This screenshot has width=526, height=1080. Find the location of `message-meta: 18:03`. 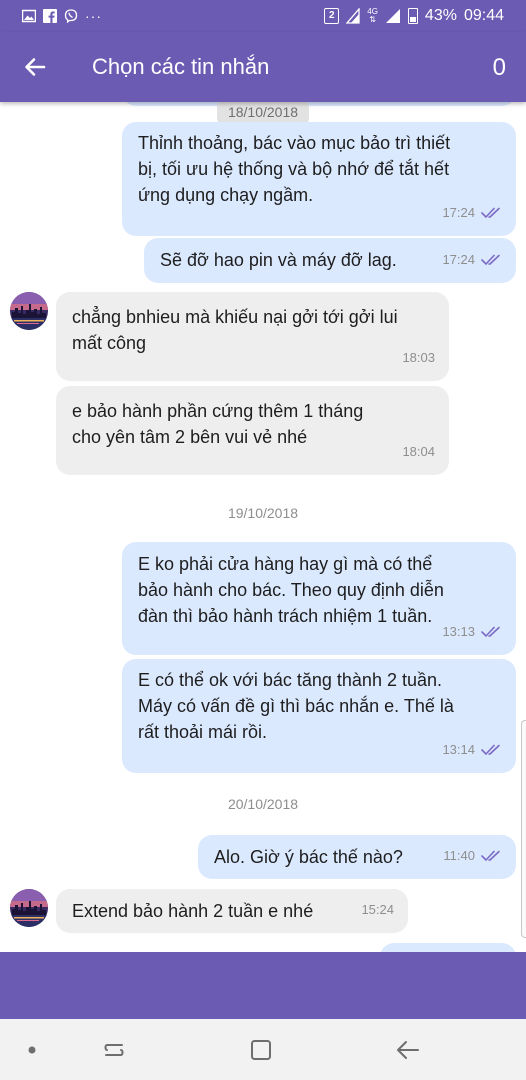

message-meta: 18:03 is located at coordinates (418, 358).